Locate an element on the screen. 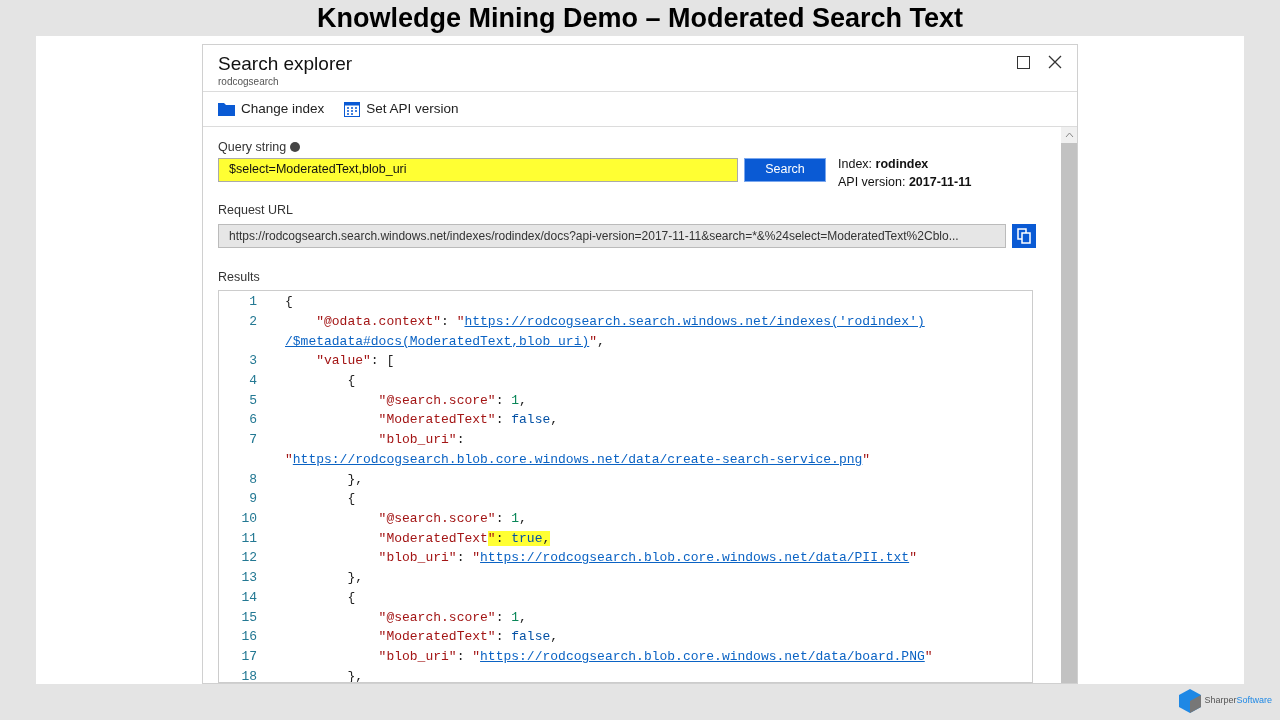 Image resolution: width=1280 pixels, height=720 pixels. maximize-icon is located at coordinates (1023, 62).